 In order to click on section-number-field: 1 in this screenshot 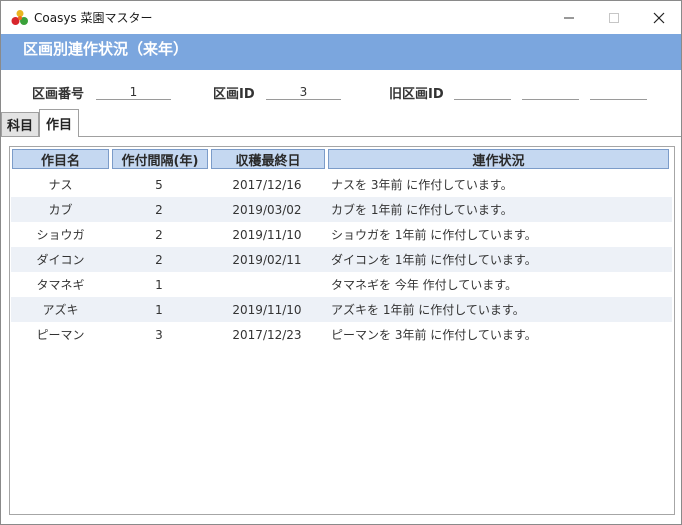, I will do `click(133, 92)`.